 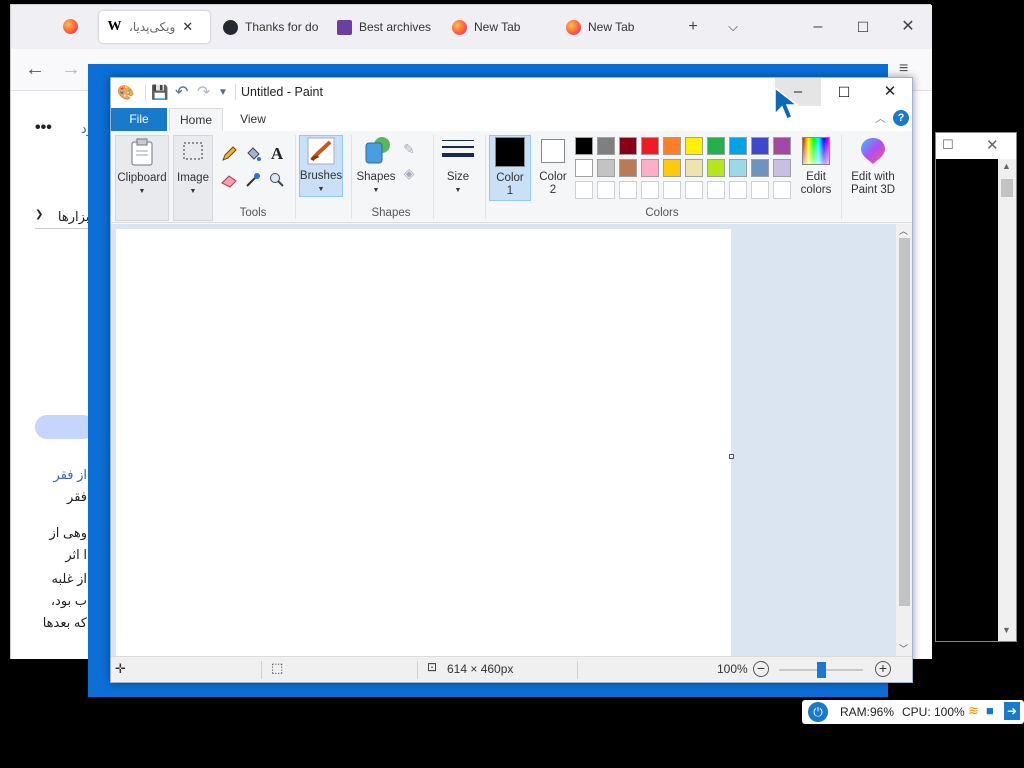 I want to click on firefox-close-icon: ✕, so click(x=908, y=27).